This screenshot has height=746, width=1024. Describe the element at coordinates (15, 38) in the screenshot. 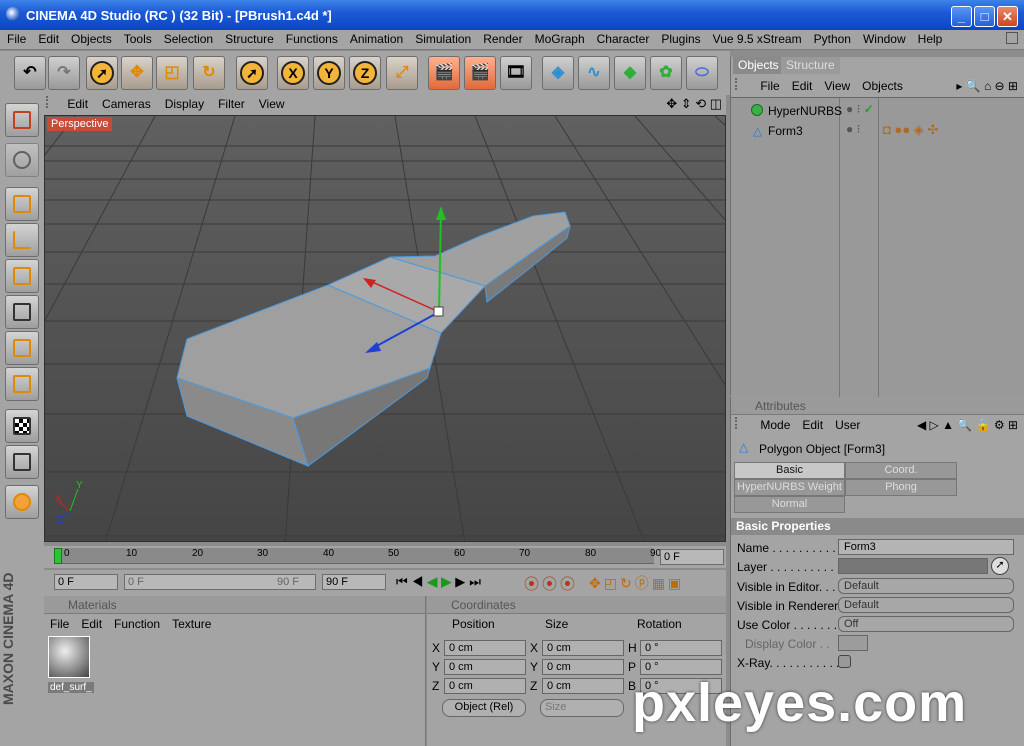

I see `menu-file: File` at that location.